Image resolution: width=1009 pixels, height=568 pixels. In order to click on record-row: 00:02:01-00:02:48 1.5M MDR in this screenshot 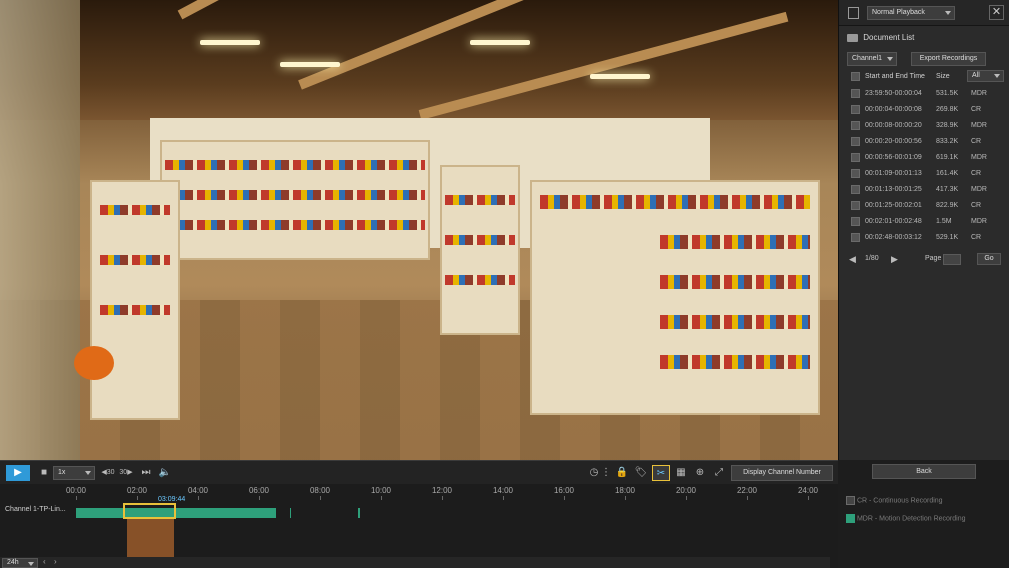, I will do `click(924, 222)`.